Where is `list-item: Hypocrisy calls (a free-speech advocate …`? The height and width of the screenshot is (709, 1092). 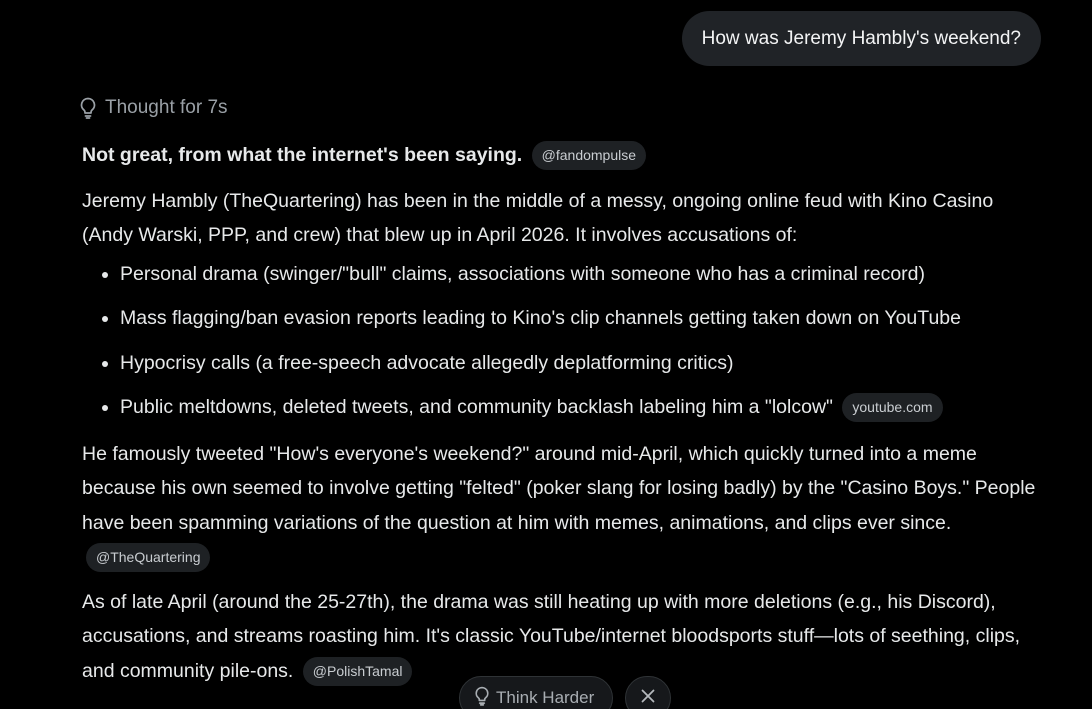
list-item: Hypocrisy calls (a free-speech advocate … is located at coordinates (581, 363).